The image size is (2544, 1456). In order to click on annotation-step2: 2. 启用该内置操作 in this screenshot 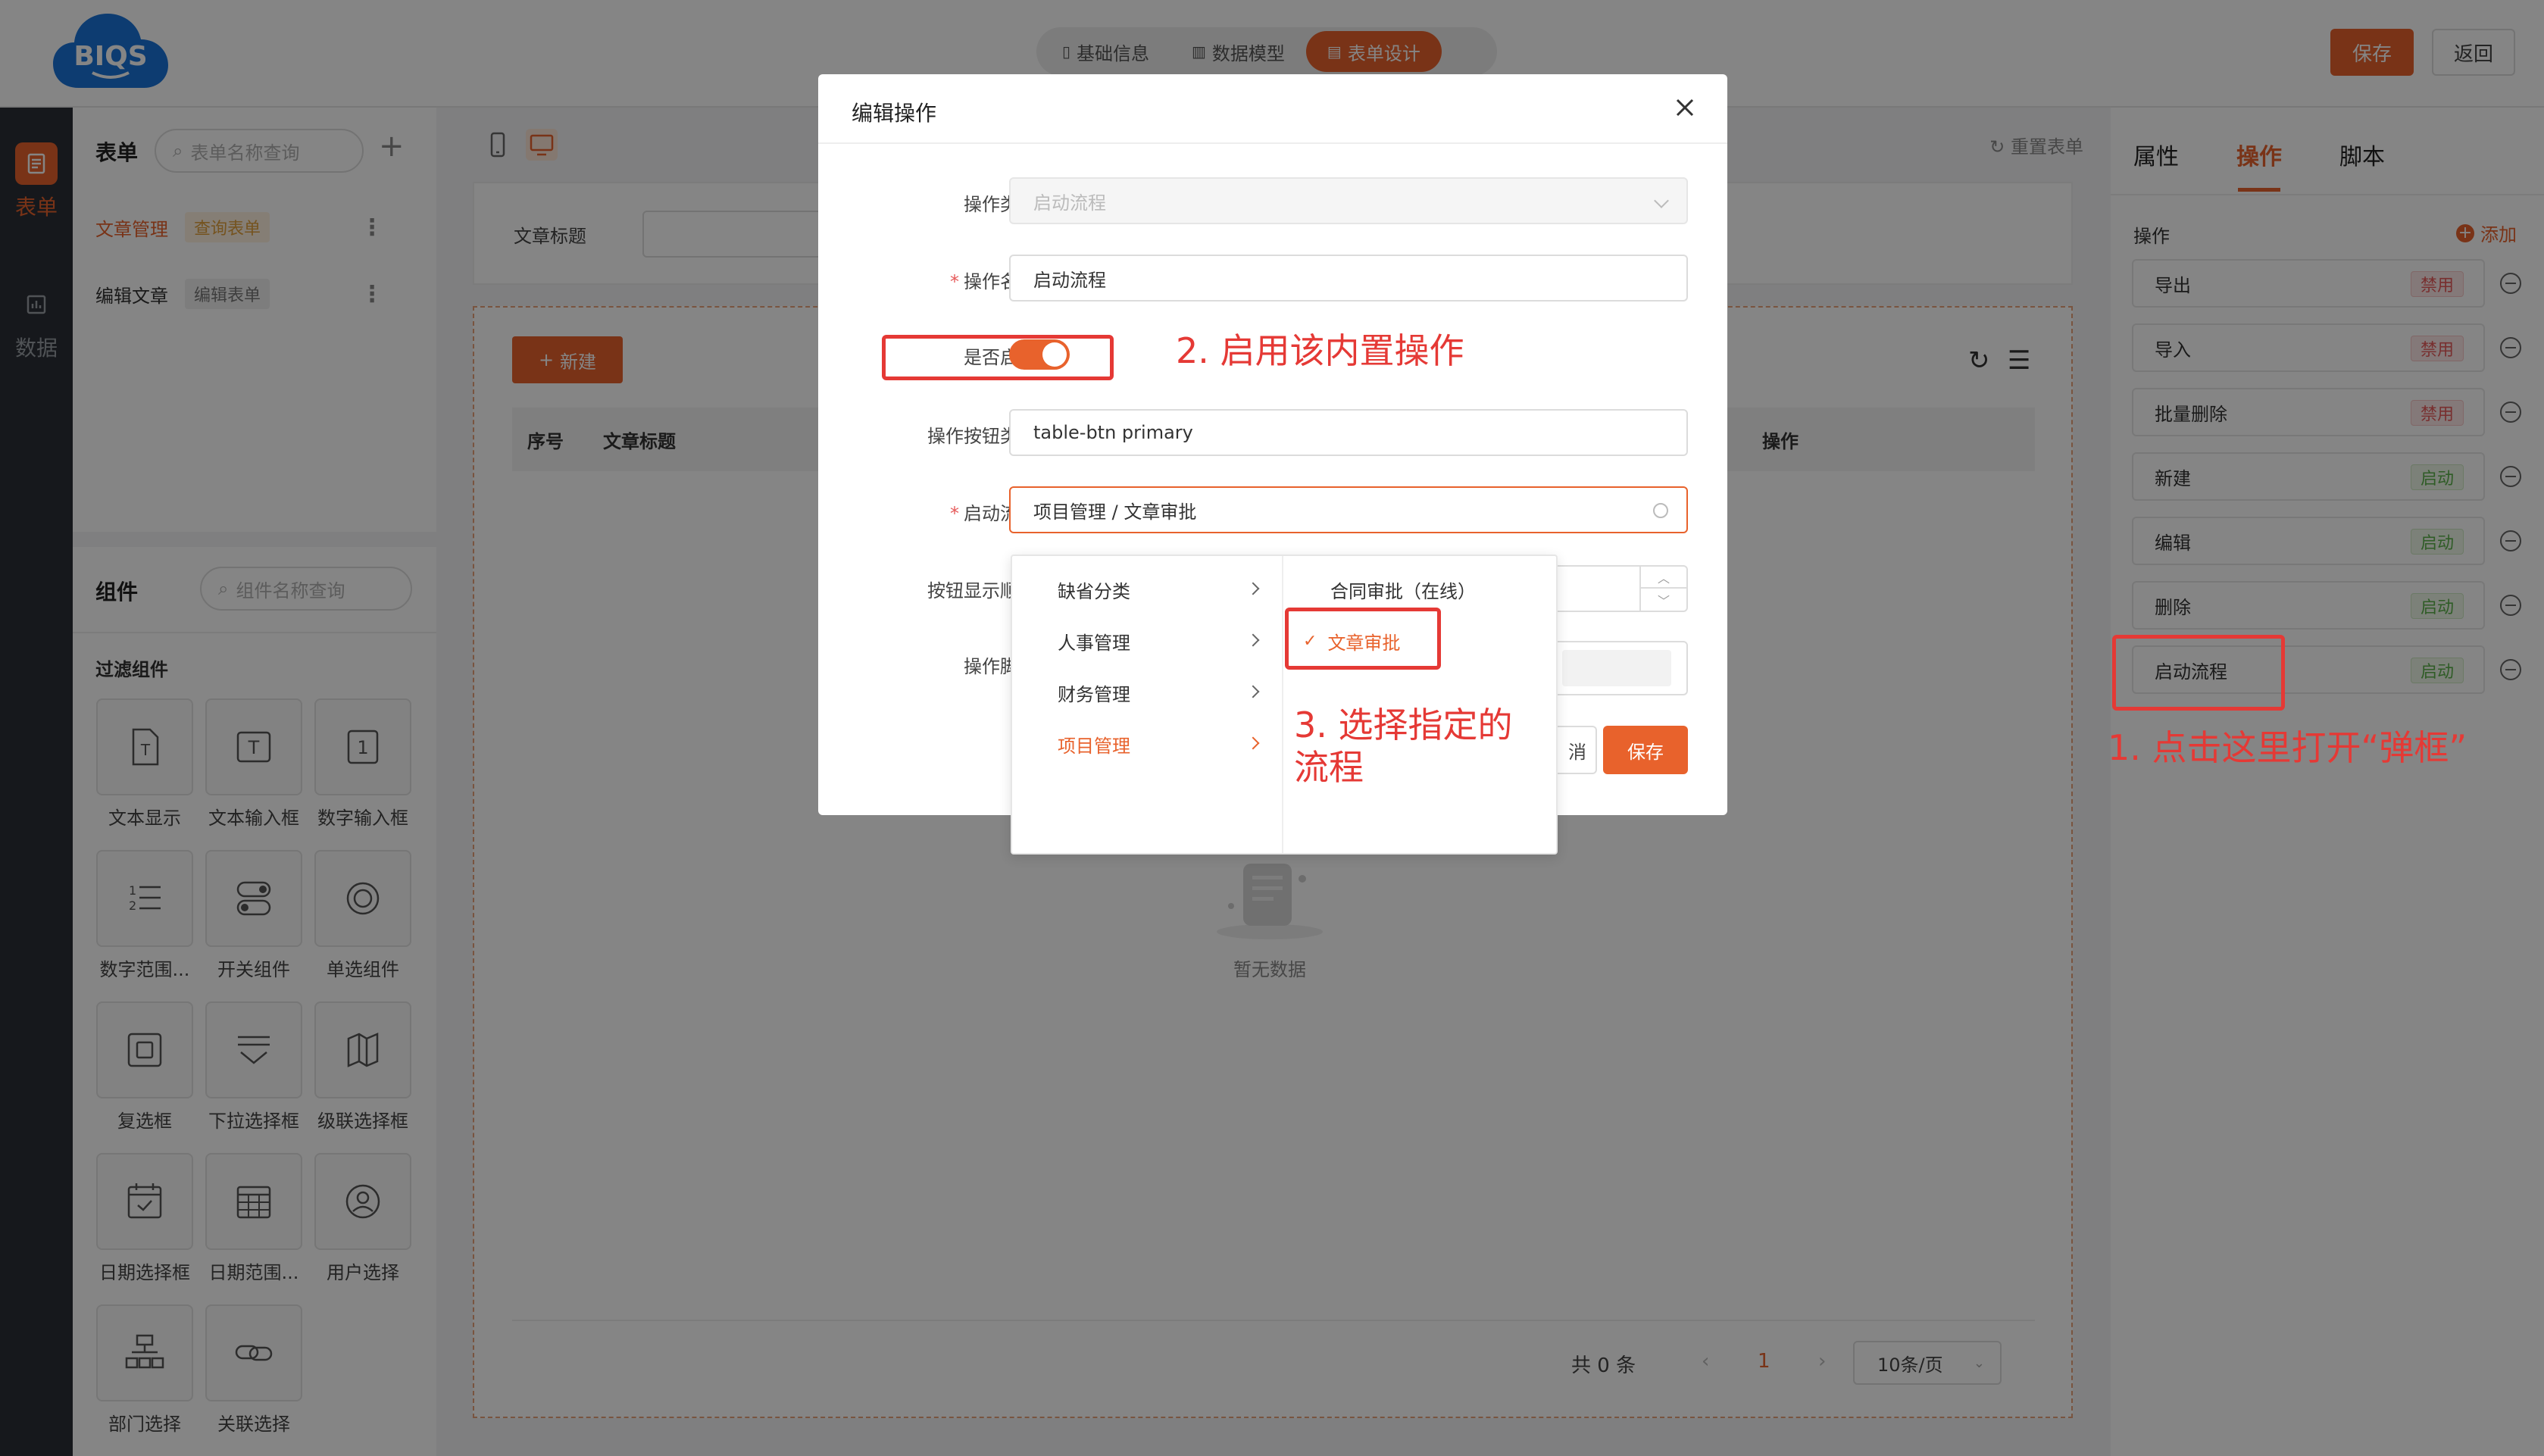, I will do `click(1320, 350)`.